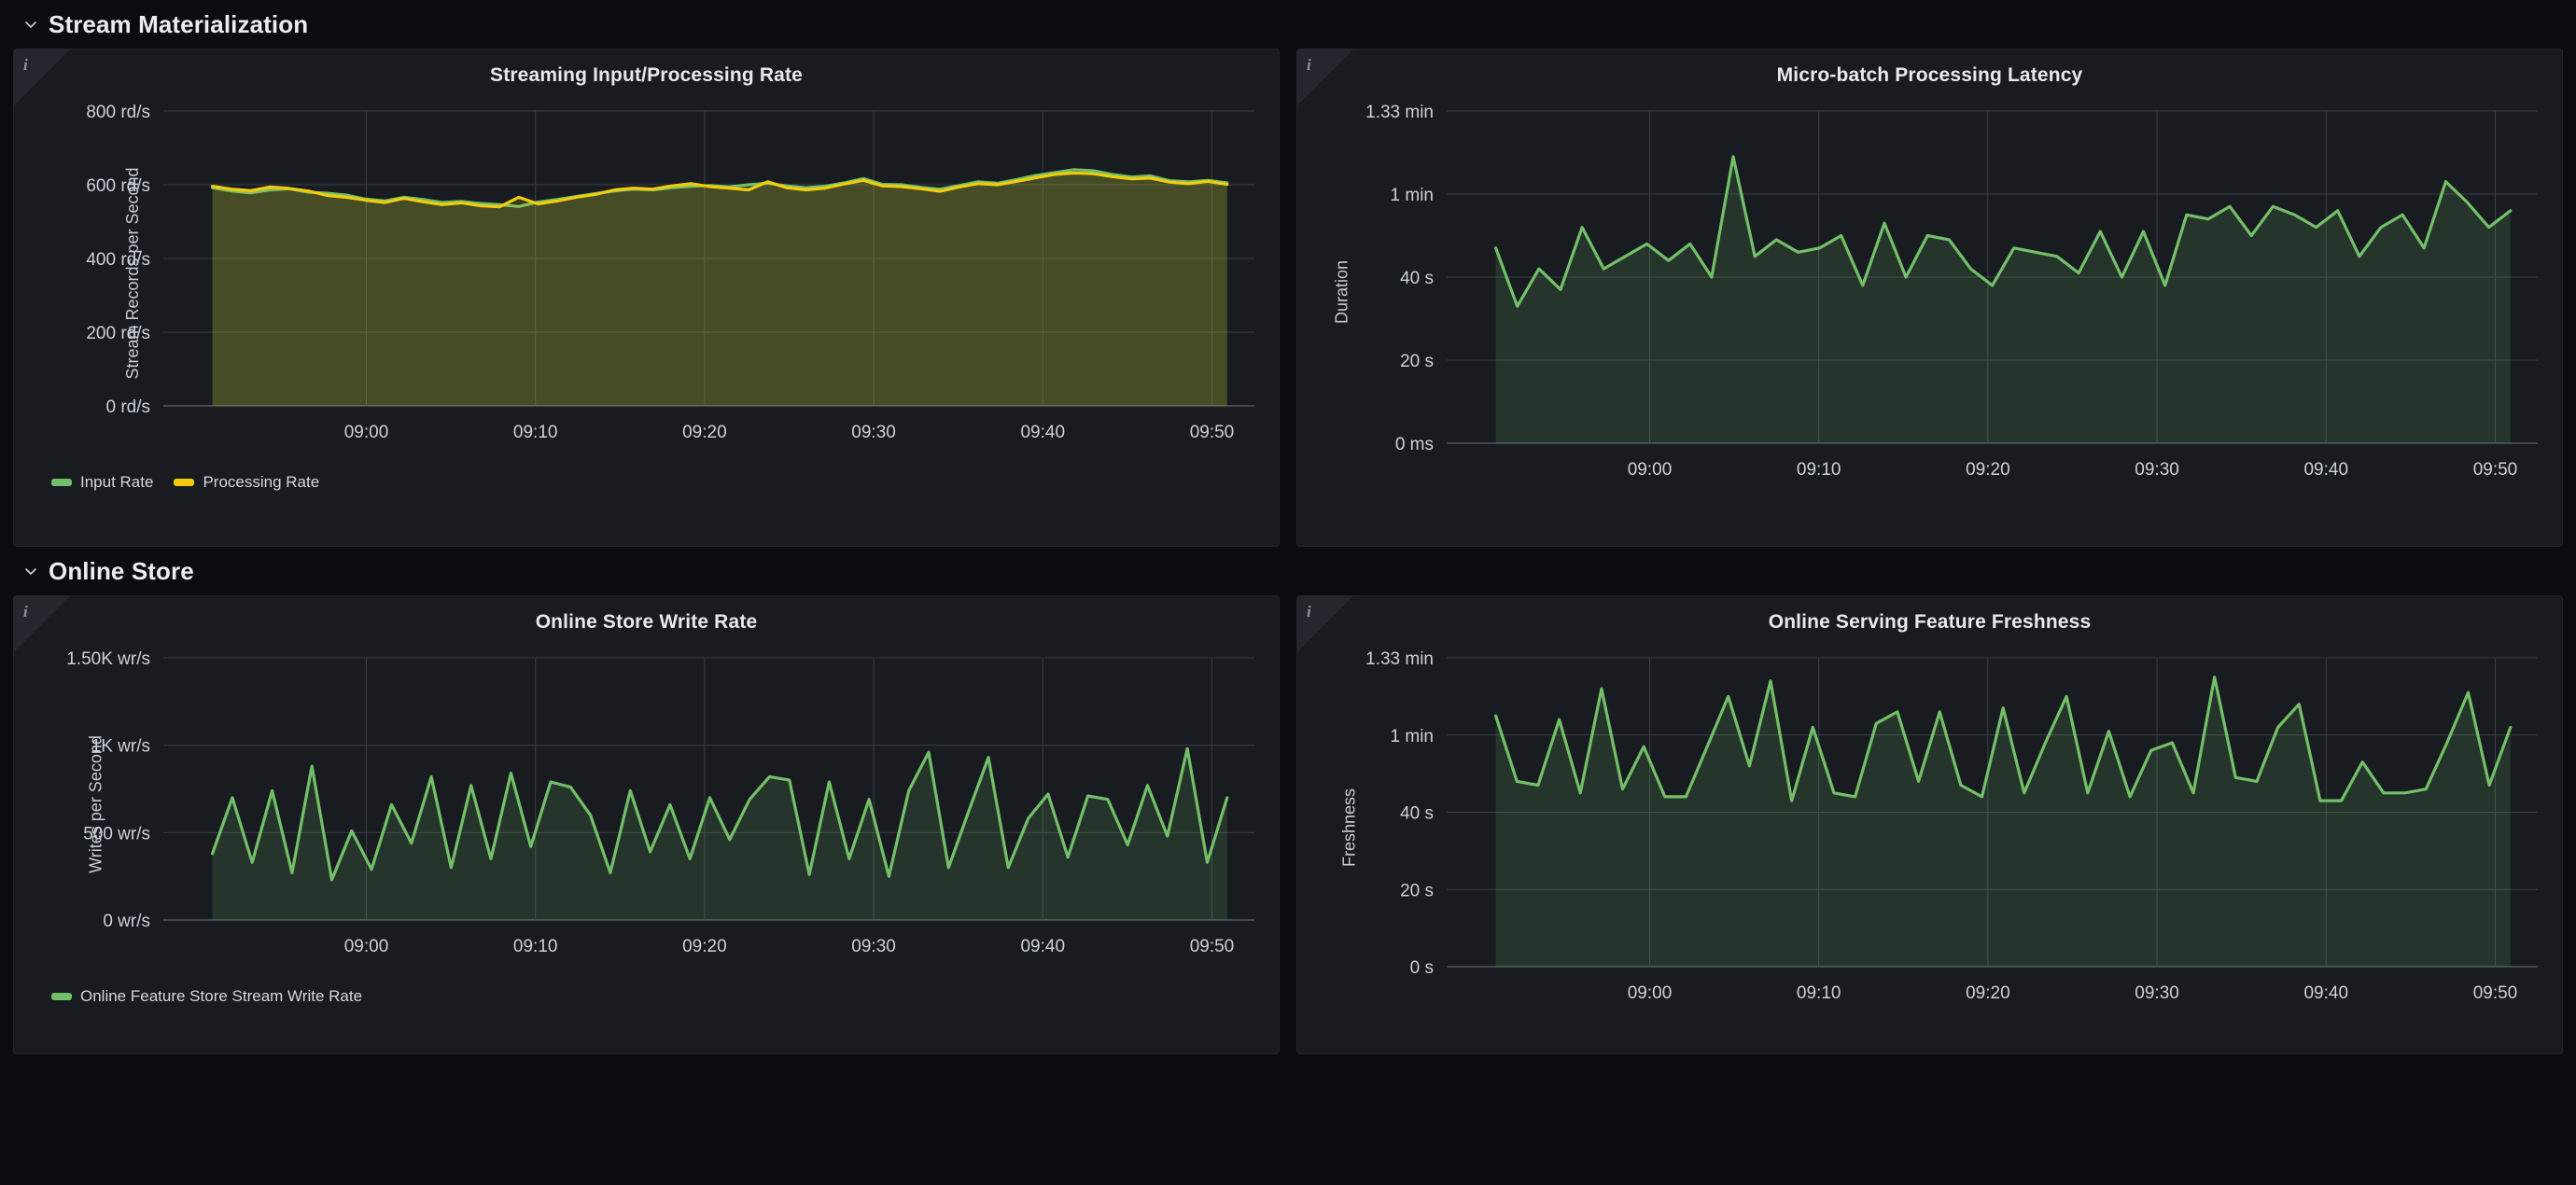 This screenshot has height=1185, width=2576. I want to click on section-header-stream-materialization: Stream Materialization, so click(1288, 25).